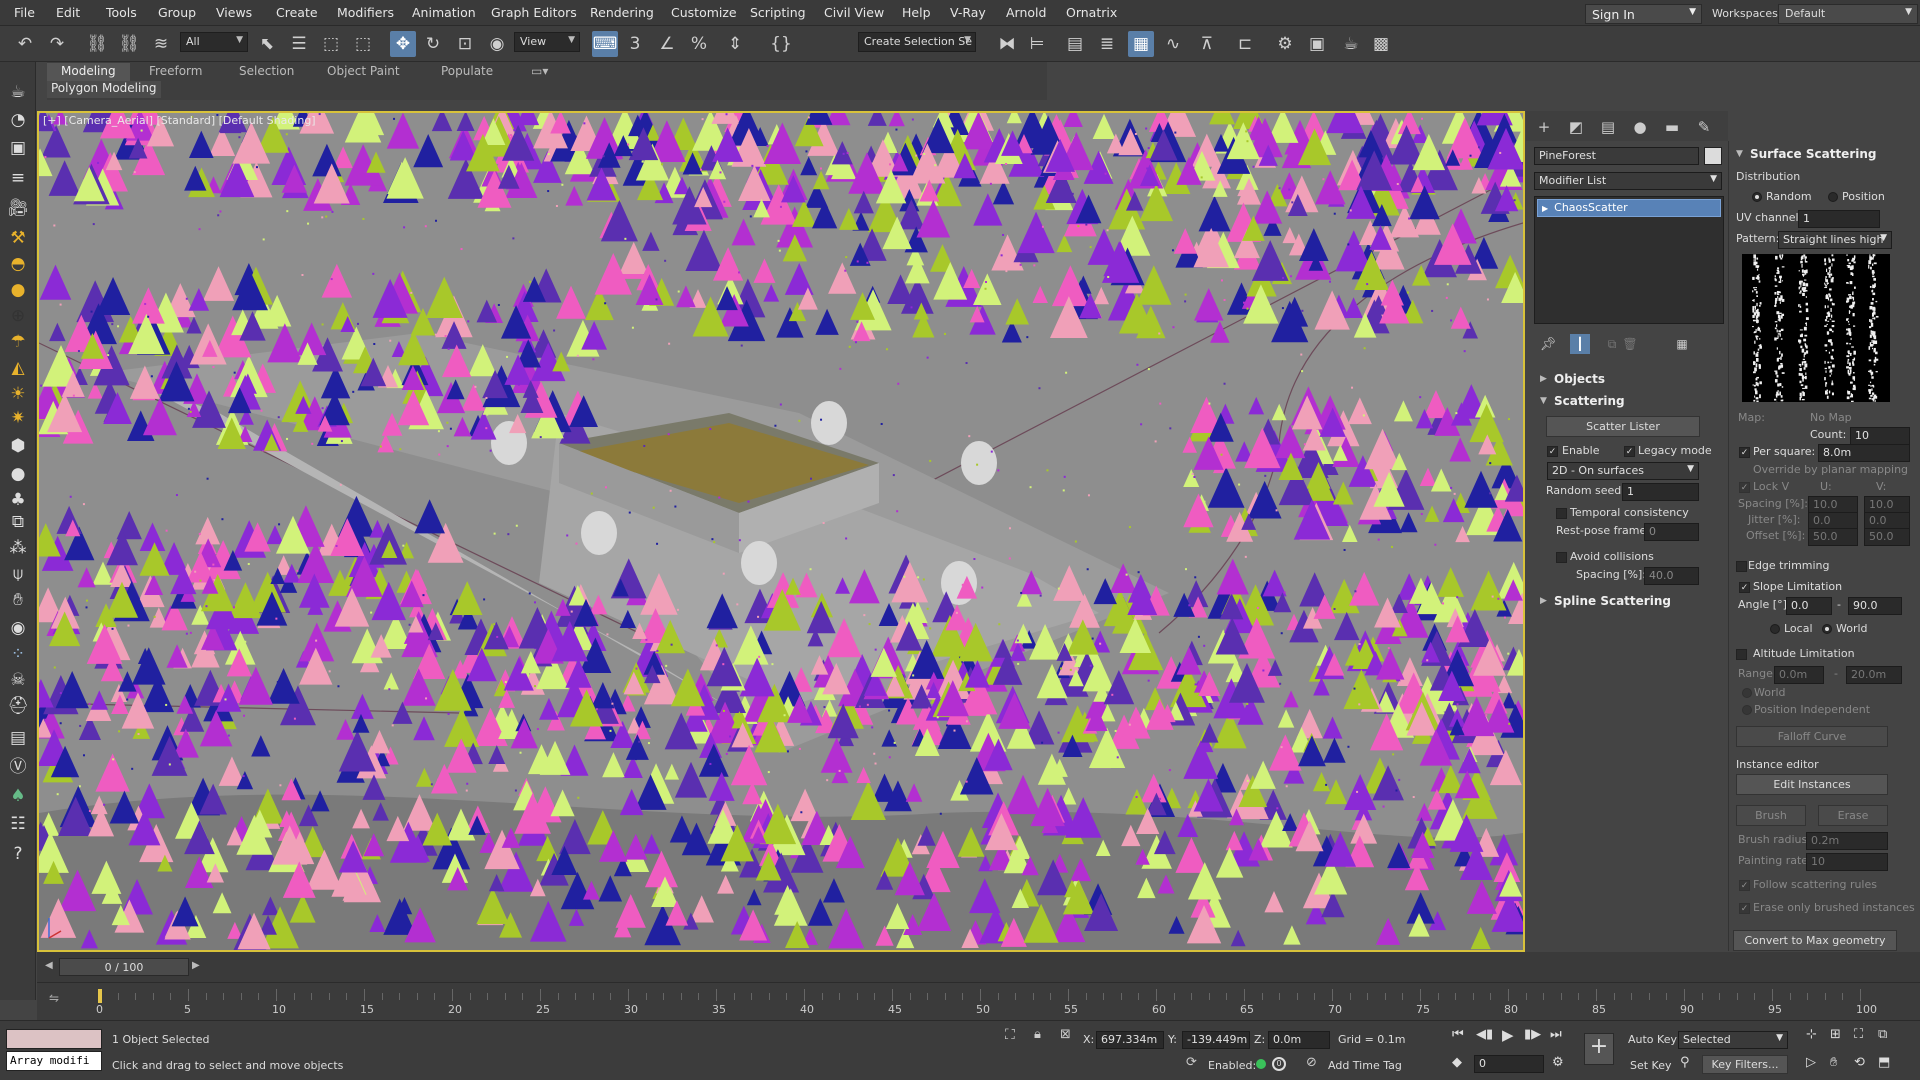 The image size is (1920, 1080). What do you see at coordinates (1508, 1035) in the screenshot?
I see `play-icon: ▶` at bounding box center [1508, 1035].